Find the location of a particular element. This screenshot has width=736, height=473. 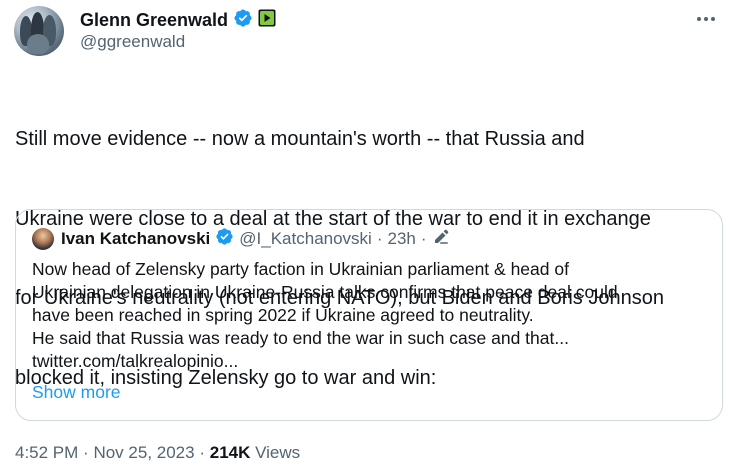

author-name: Glenn Greenwald is located at coordinates (154, 20).